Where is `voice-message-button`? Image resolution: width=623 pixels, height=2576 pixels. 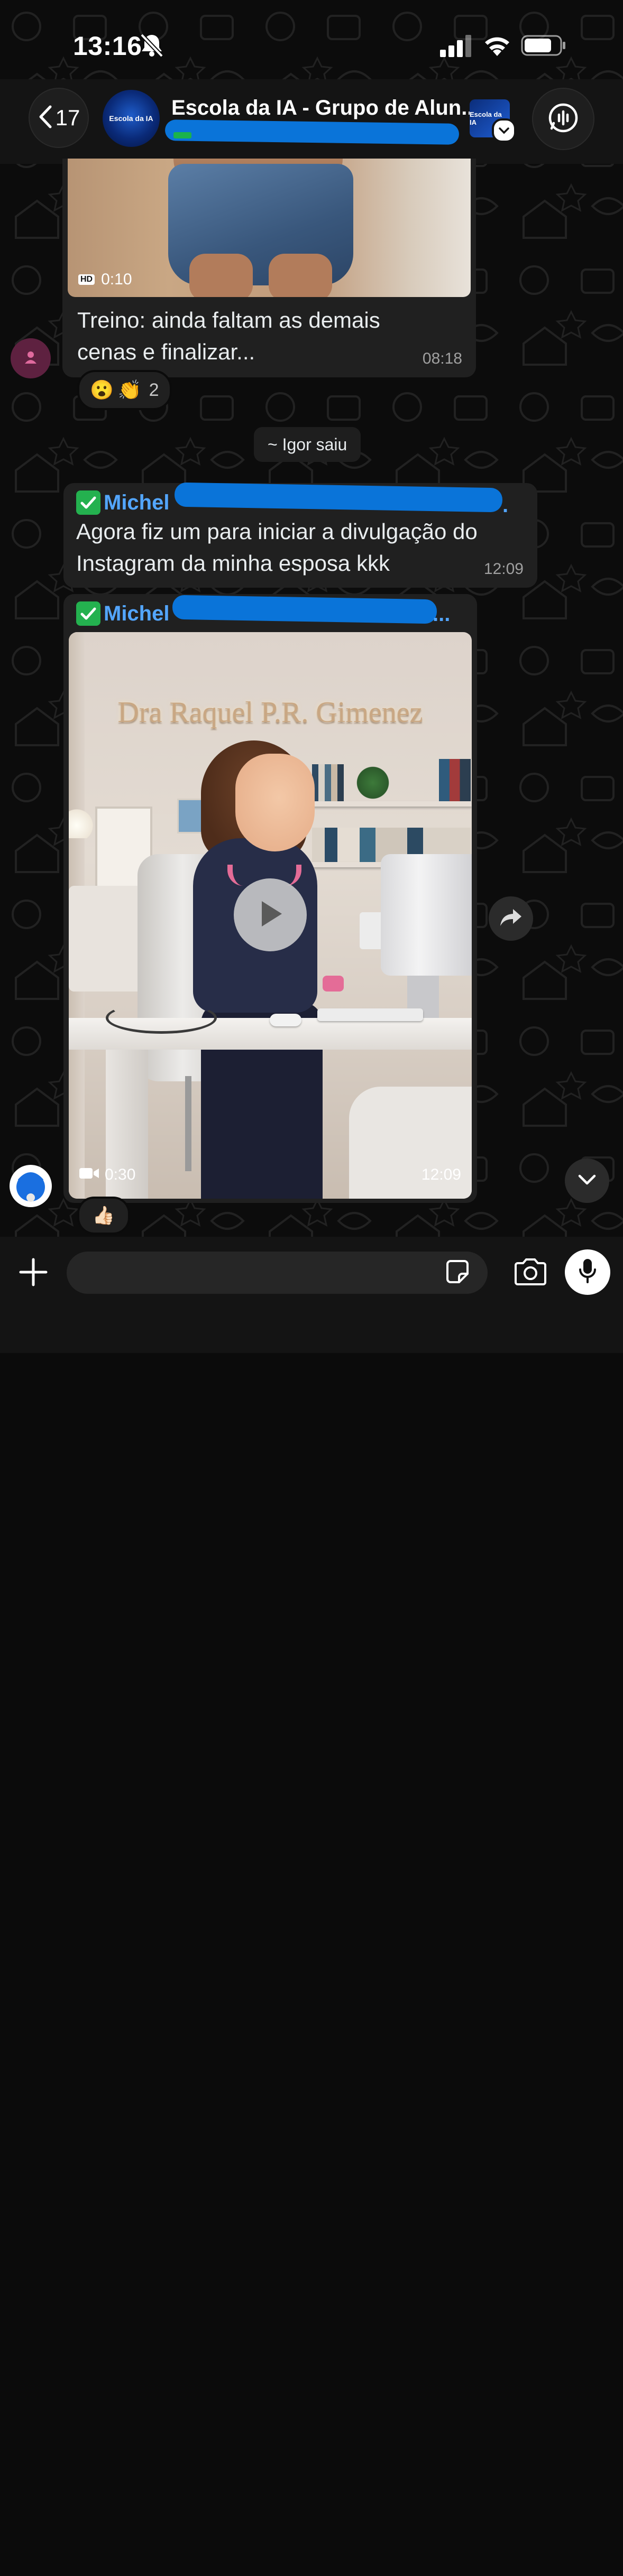
voice-message-button is located at coordinates (588, 1272).